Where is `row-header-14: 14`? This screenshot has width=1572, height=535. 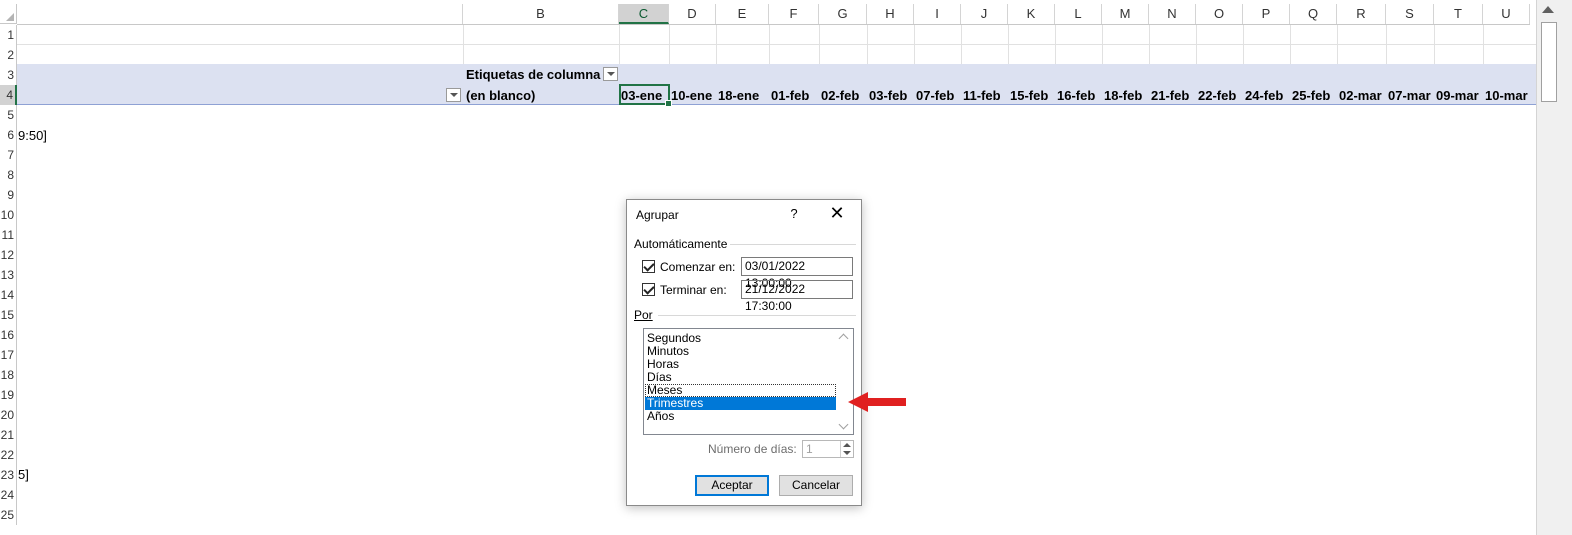 row-header-14: 14 is located at coordinates (8, 295).